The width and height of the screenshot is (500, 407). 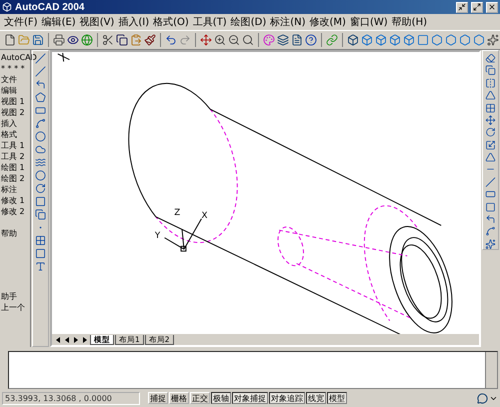 I want to click on menu-item: 绘图(D), so click(x=248, y=22).